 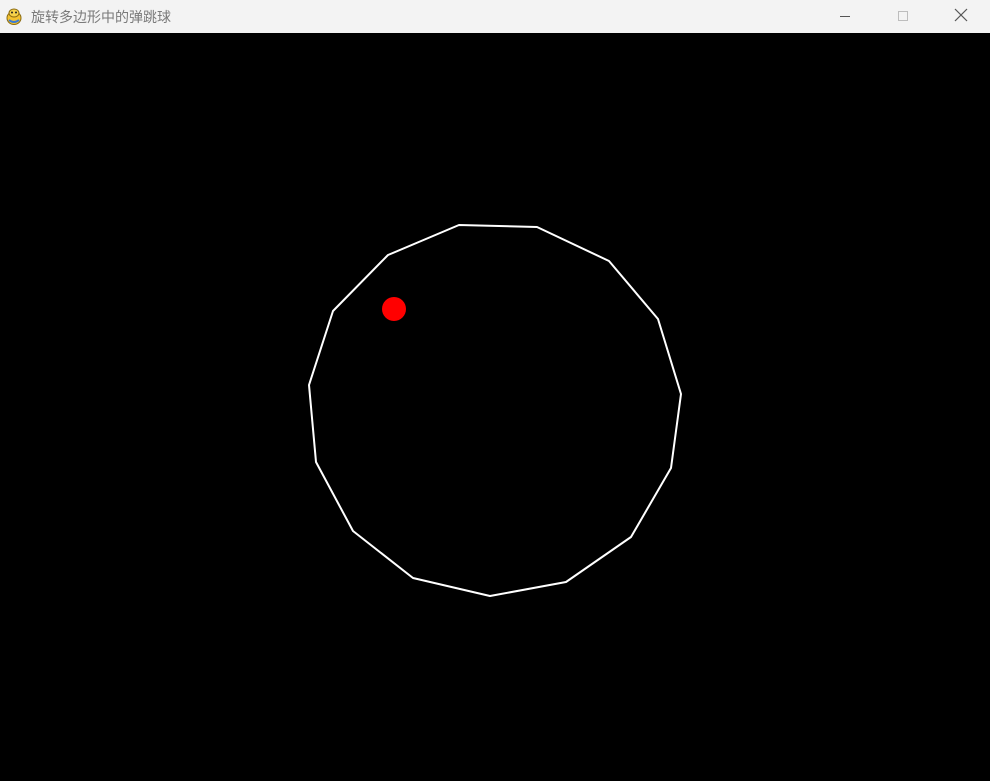 I want to click on title-bar: 旋转多边形中的弹跳球, so click(x=495, y=16).